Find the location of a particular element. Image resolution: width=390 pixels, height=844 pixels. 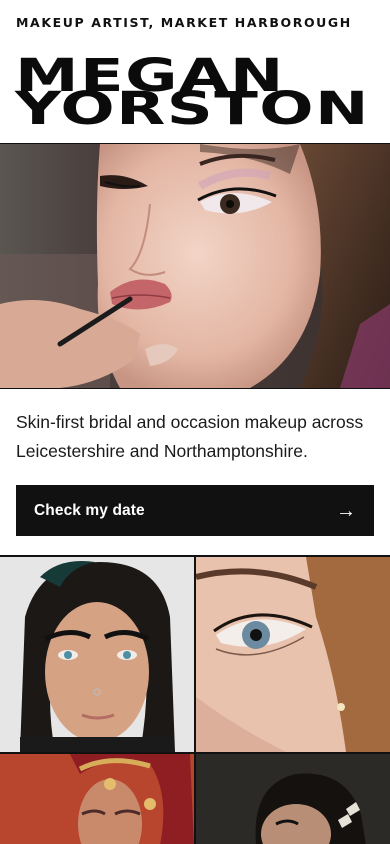

artist-last-name: YORSTON is located at coordinates (192, 108).